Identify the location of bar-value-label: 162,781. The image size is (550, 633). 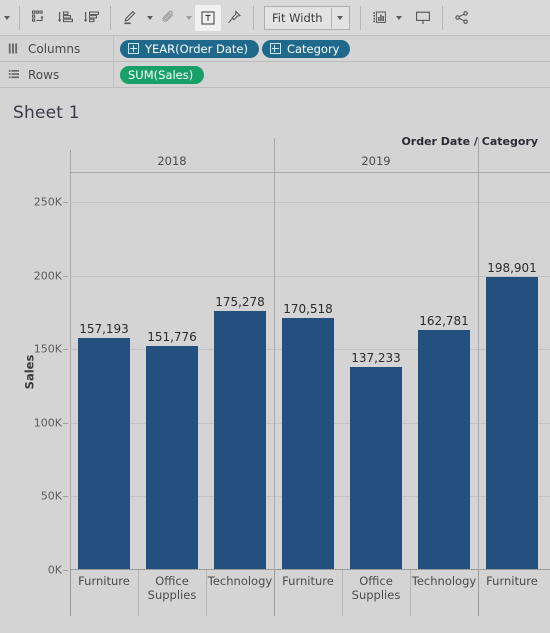
(444, 320).